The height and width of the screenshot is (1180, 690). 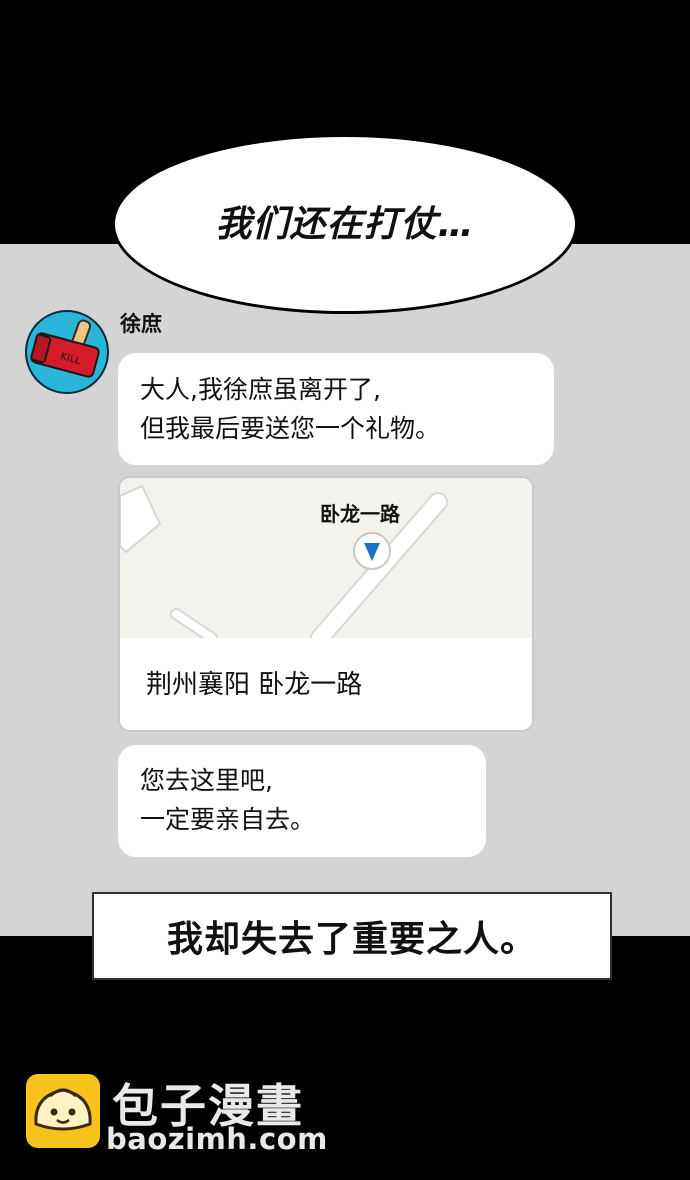 What do you see at coordinates (63, 1111) in the screenshot?
I see `bun-mascot-icon` at bounding box center [63, 1111].